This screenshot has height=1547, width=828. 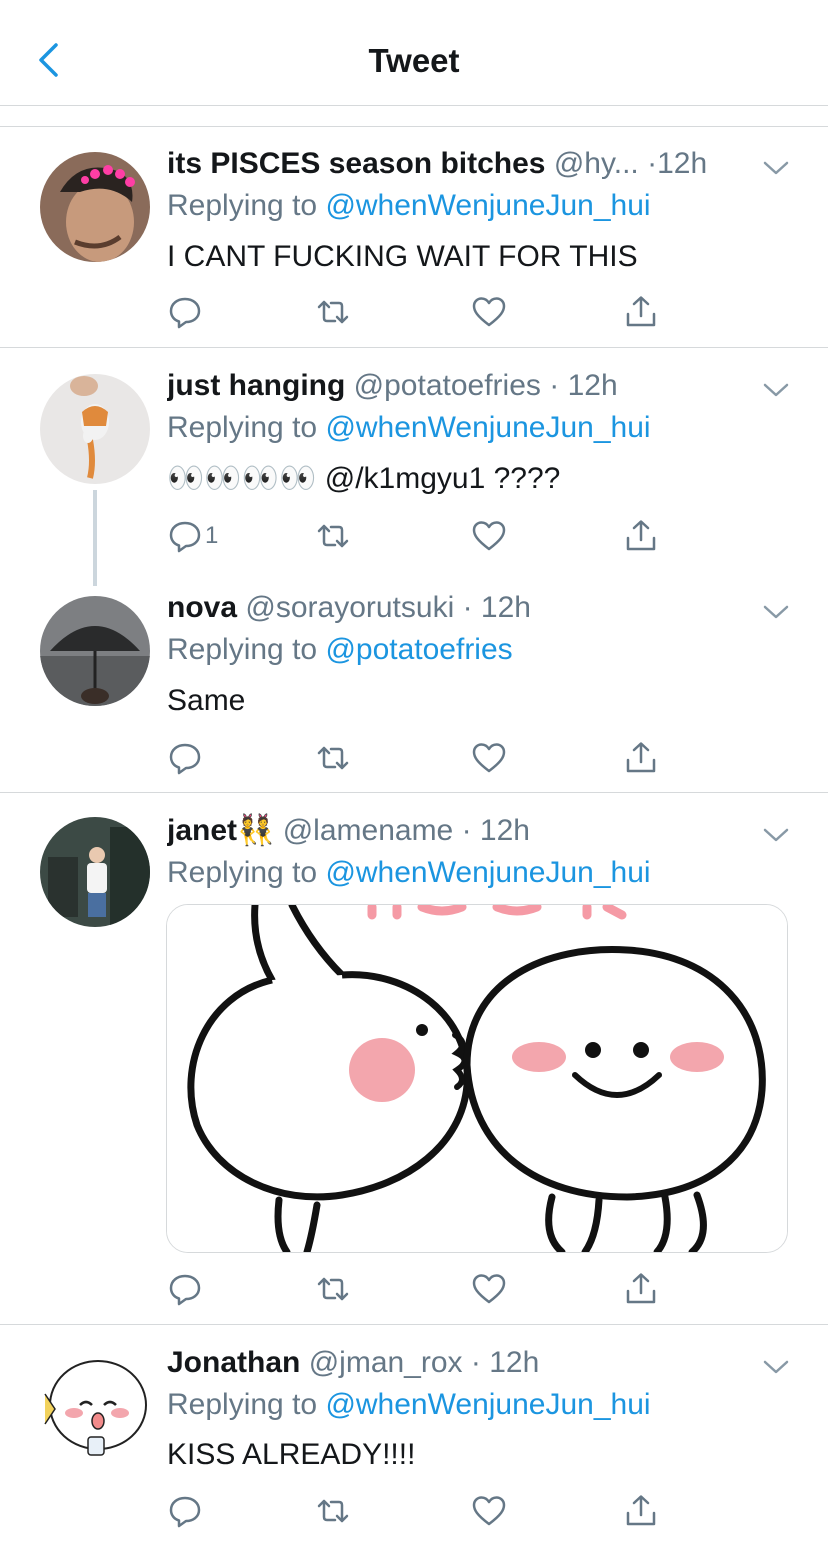 What do you see at coordinates (447, 385) in the screenshot?
I see `user-handle: @potatoefries` at bounding box center [447, 385].